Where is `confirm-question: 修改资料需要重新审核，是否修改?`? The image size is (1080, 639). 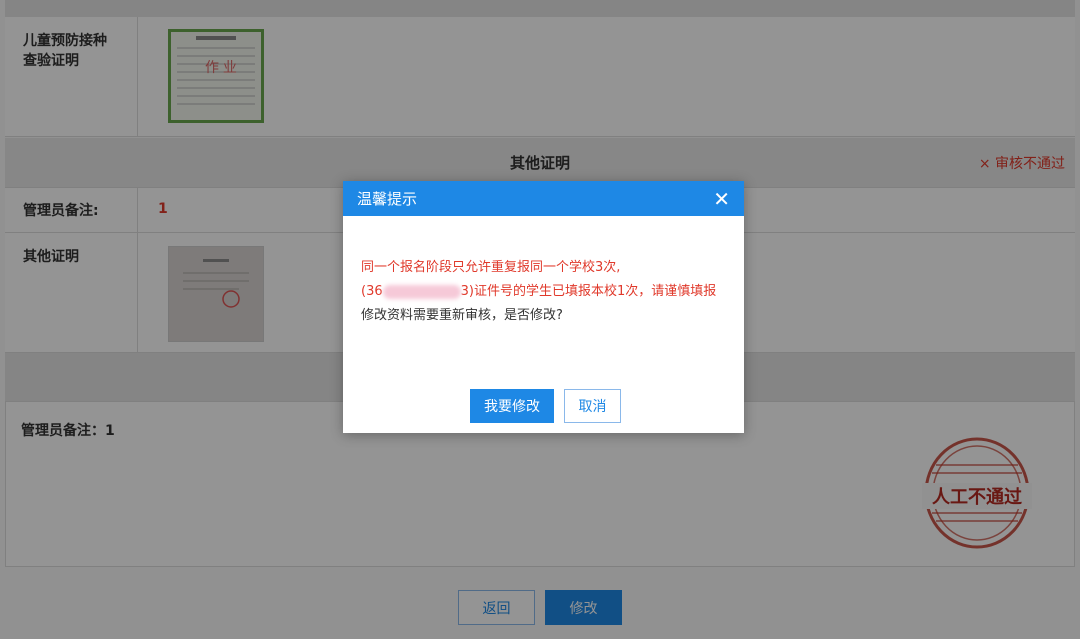 confirm-question: 修改资料需要重新审核，是否修改? is located at coordinates (462, 315).